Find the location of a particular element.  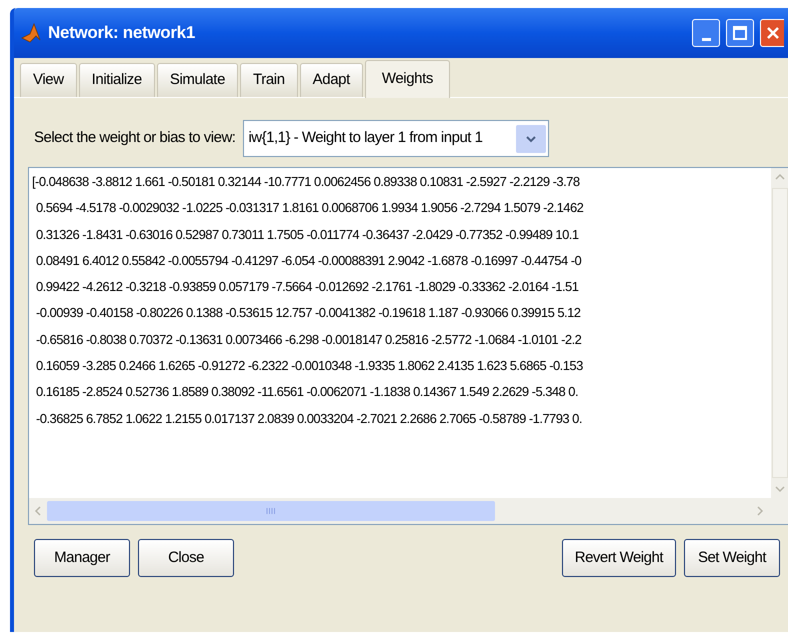

matrix-row-text: -0.65816 -0.8038 0.70372 -0.13631 0.0073466 -6.298 -0.0018147 0.25816 -2.5772 -1.0684 -1.0101 -2.2 is located at coordinates (308, 339).